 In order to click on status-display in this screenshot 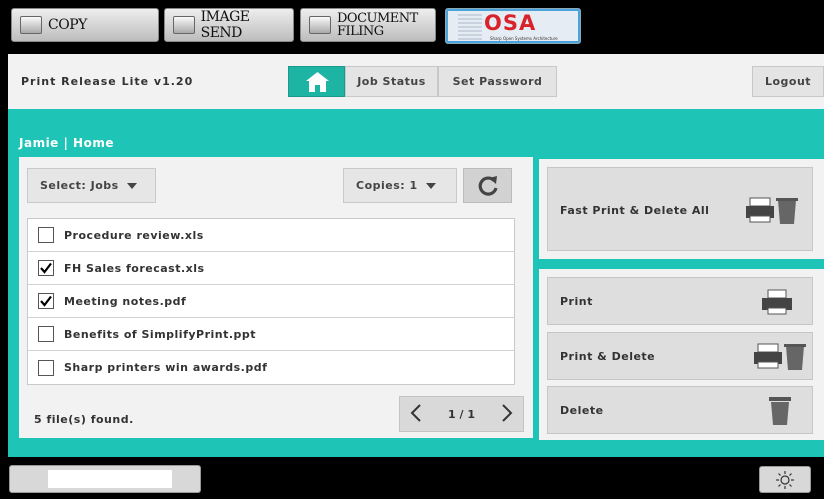, I will do `click(110, 479)`.